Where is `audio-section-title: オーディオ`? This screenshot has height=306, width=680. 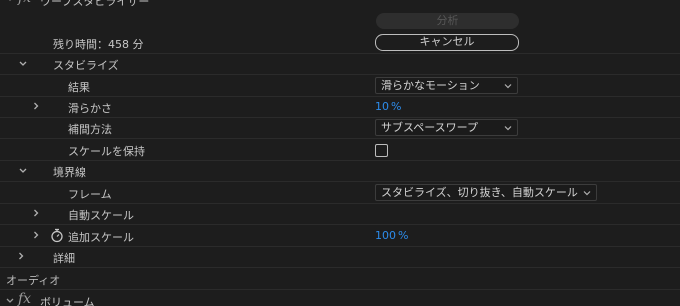
audio-section-title: オーディオ is located at coordinates (33, 280).